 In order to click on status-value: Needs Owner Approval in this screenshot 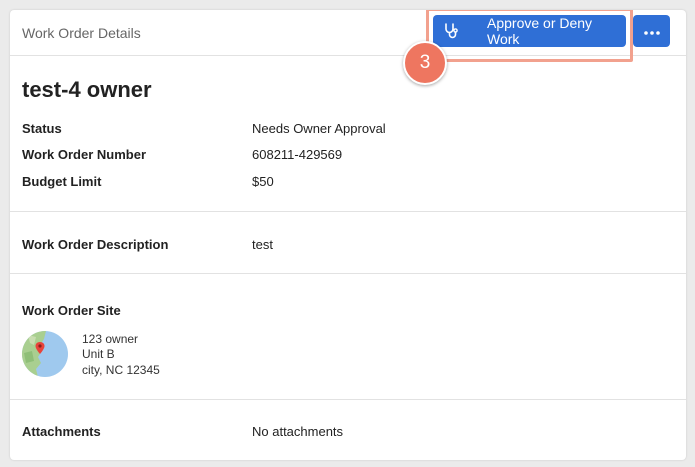, I will do `click(319, 128)`.